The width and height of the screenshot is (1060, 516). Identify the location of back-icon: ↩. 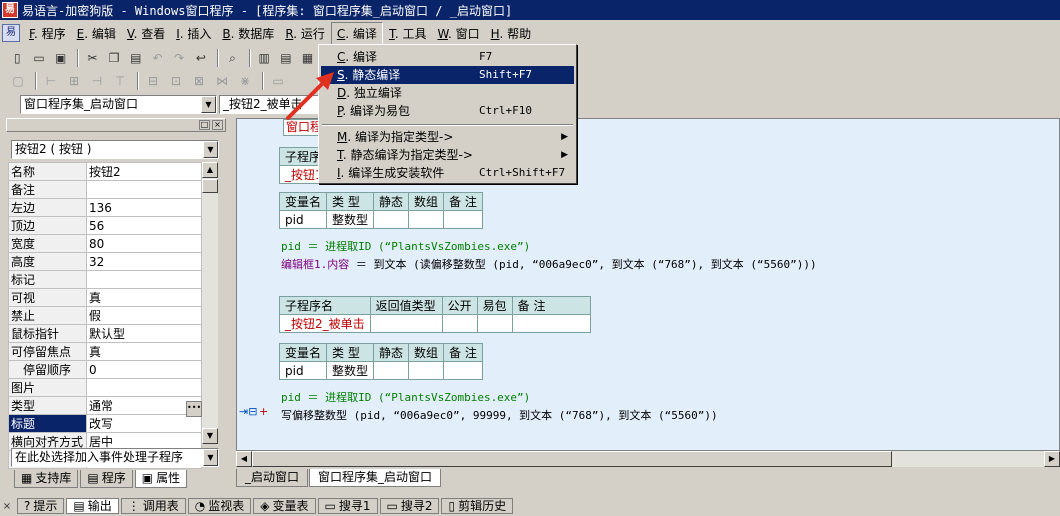
(201, 58).